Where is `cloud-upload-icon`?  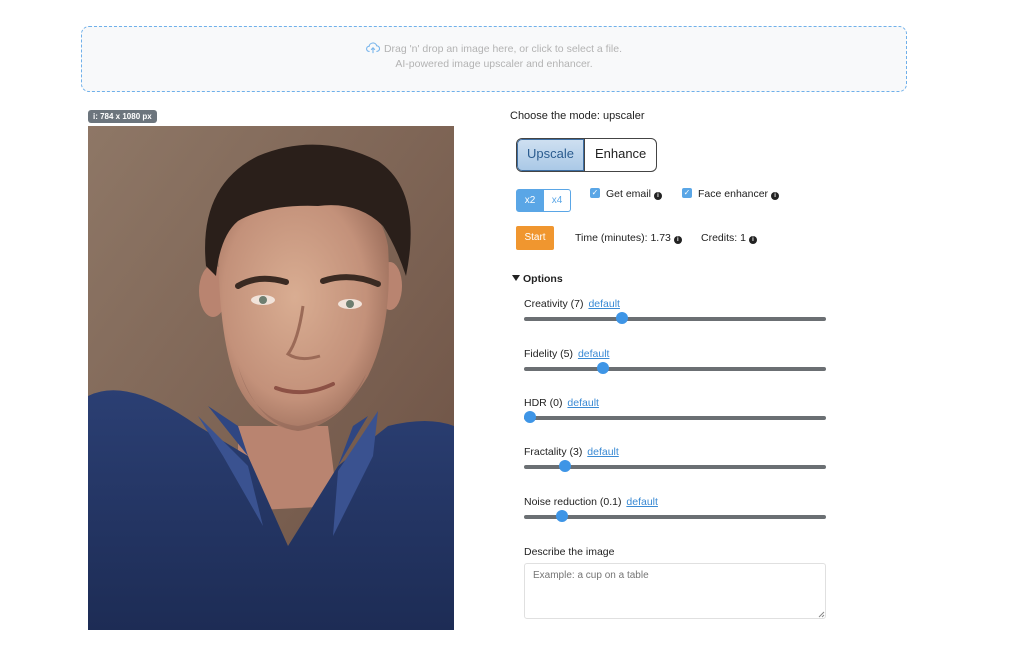
cloud-upload-icon is located at coordinates (373, 48).